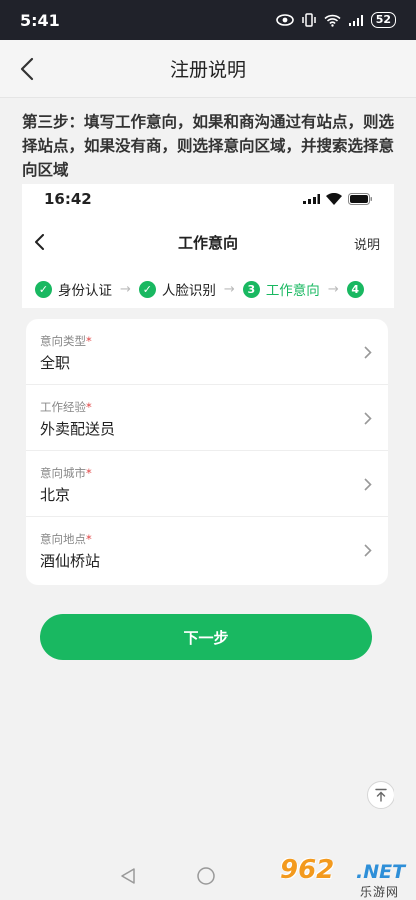  What do you see at coordinates (40, 20) in the screenshot?
I see `status-time: 5:41` at bounding box center [40, 20].